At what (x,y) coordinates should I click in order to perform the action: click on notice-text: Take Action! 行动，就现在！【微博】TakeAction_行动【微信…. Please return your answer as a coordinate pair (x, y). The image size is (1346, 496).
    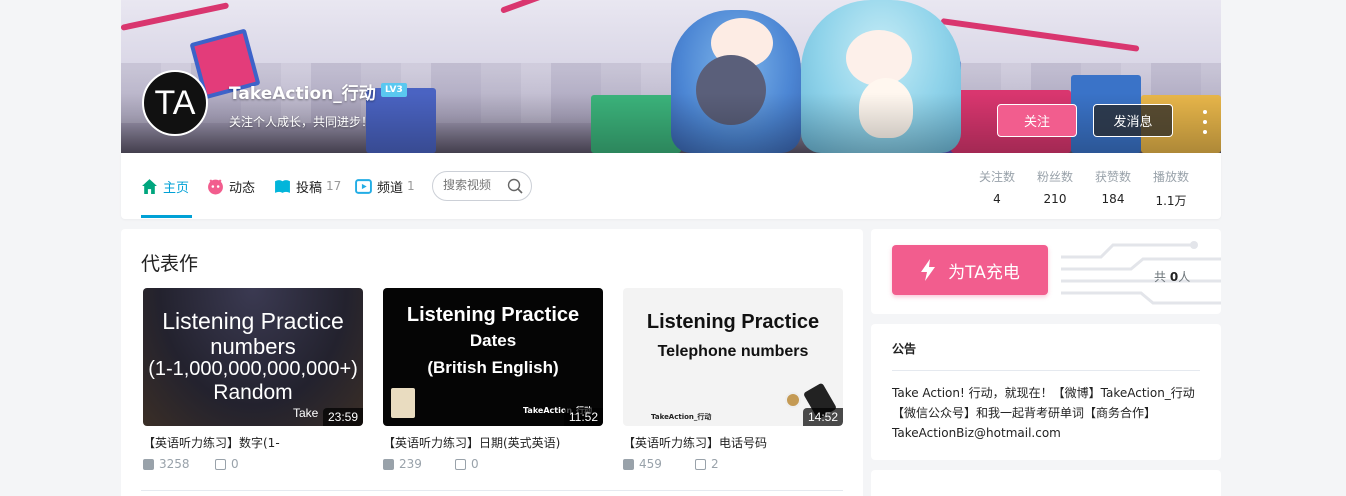
    Looking at the image, I should click on (1043, 413).